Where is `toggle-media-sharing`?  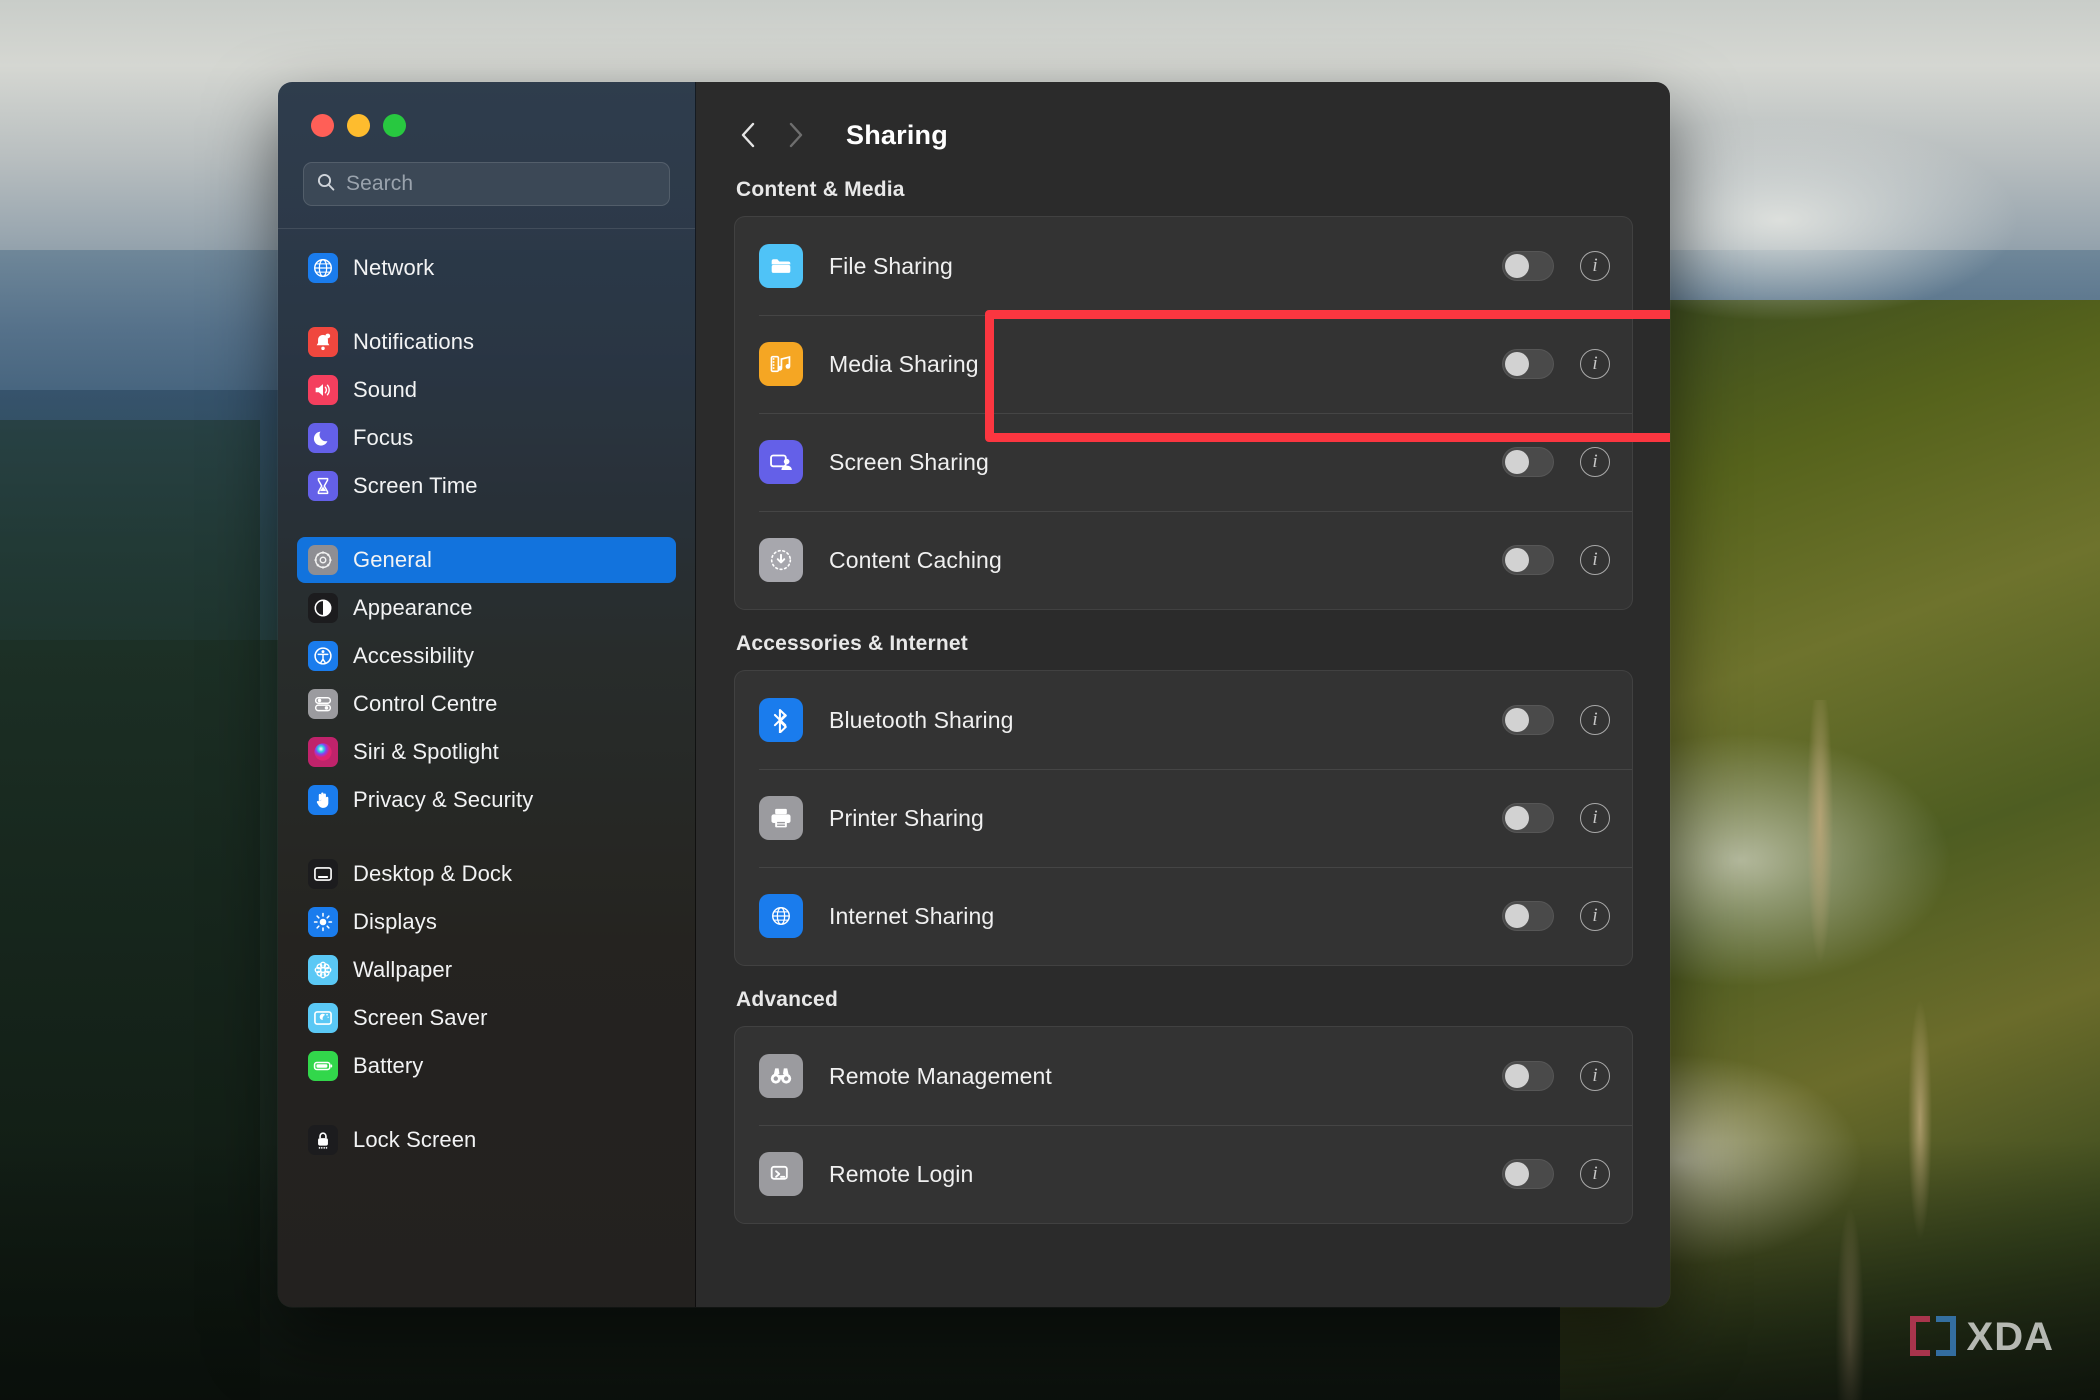 toggle-media-sharing is located at coordinates (1528, 364).